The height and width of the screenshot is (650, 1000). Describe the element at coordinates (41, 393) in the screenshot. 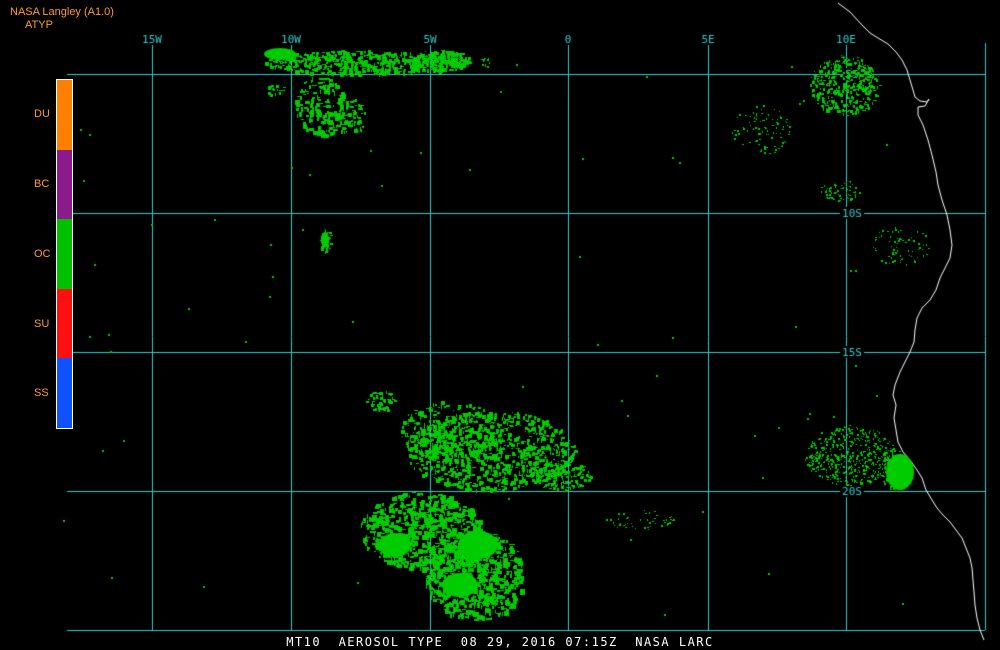

I see `legend-label-ss: SS` at that location.